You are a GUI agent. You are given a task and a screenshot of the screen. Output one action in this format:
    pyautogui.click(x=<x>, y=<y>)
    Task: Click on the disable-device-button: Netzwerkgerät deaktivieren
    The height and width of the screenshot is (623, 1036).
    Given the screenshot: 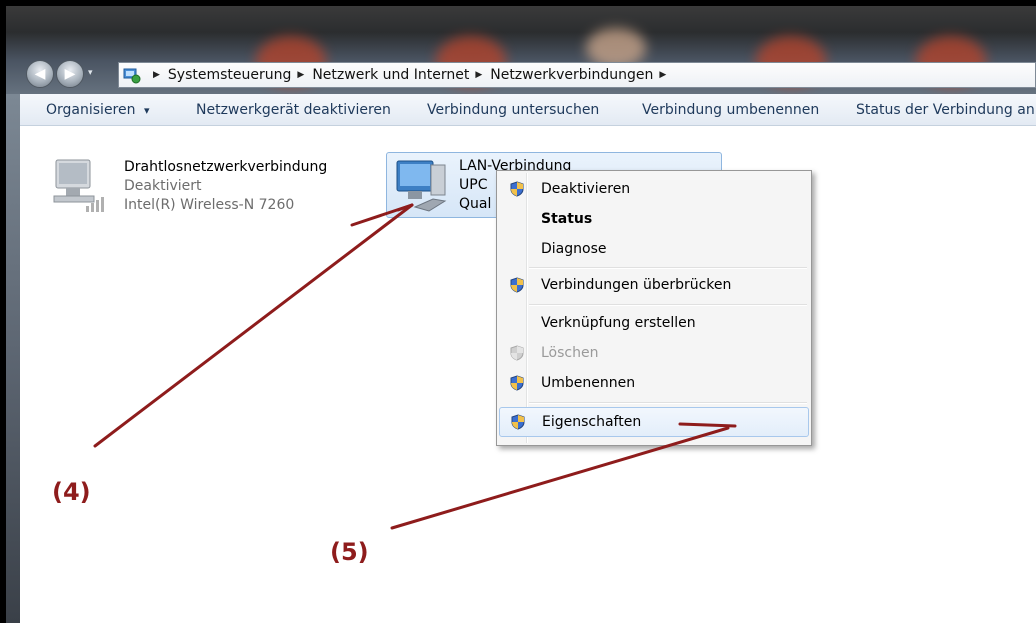 What is the action you would take?
    pyautogui.click(x=293, y=110)
    